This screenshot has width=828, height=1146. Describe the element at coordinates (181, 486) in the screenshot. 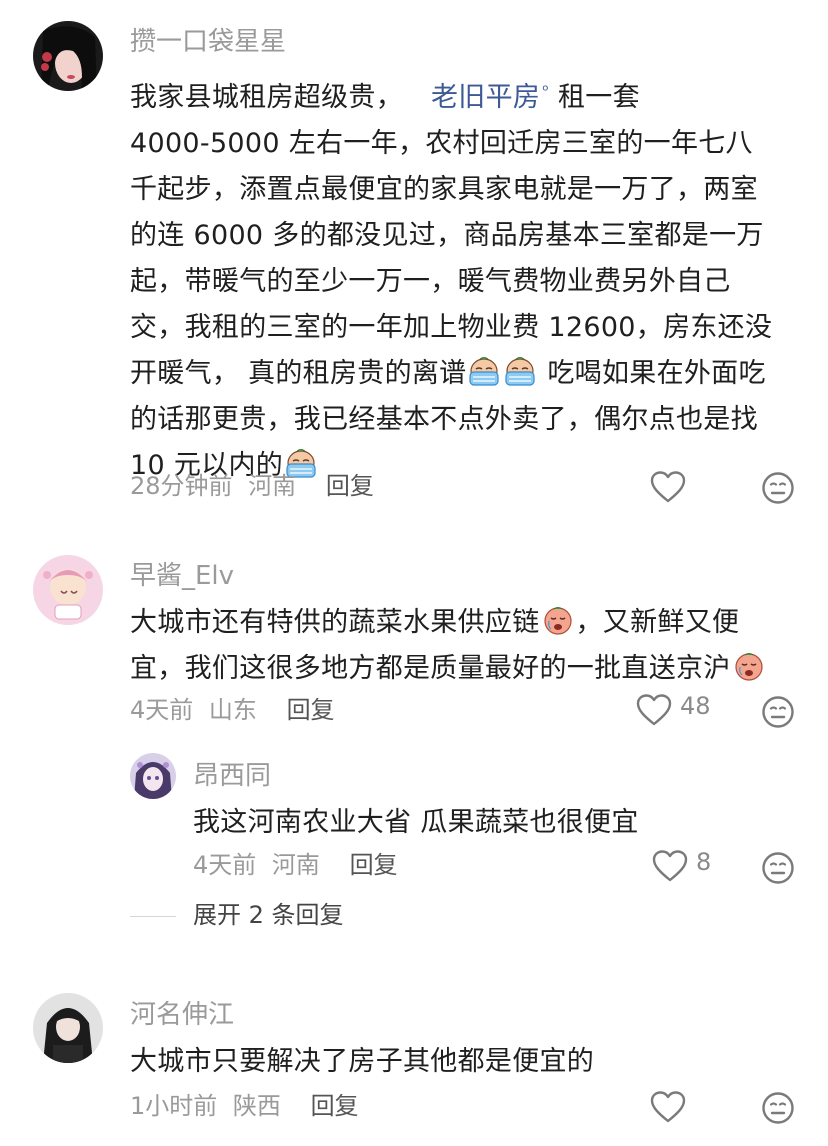

I see `comment-time: 28分钟前` at that location.